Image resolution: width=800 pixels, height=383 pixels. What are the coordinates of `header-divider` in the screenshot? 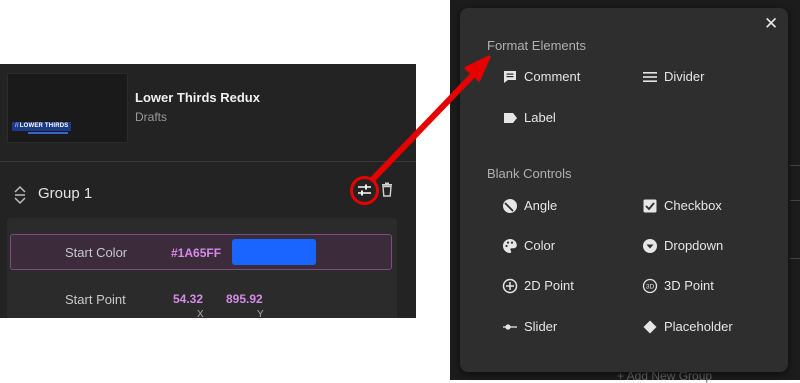 It's located at (208, 161).